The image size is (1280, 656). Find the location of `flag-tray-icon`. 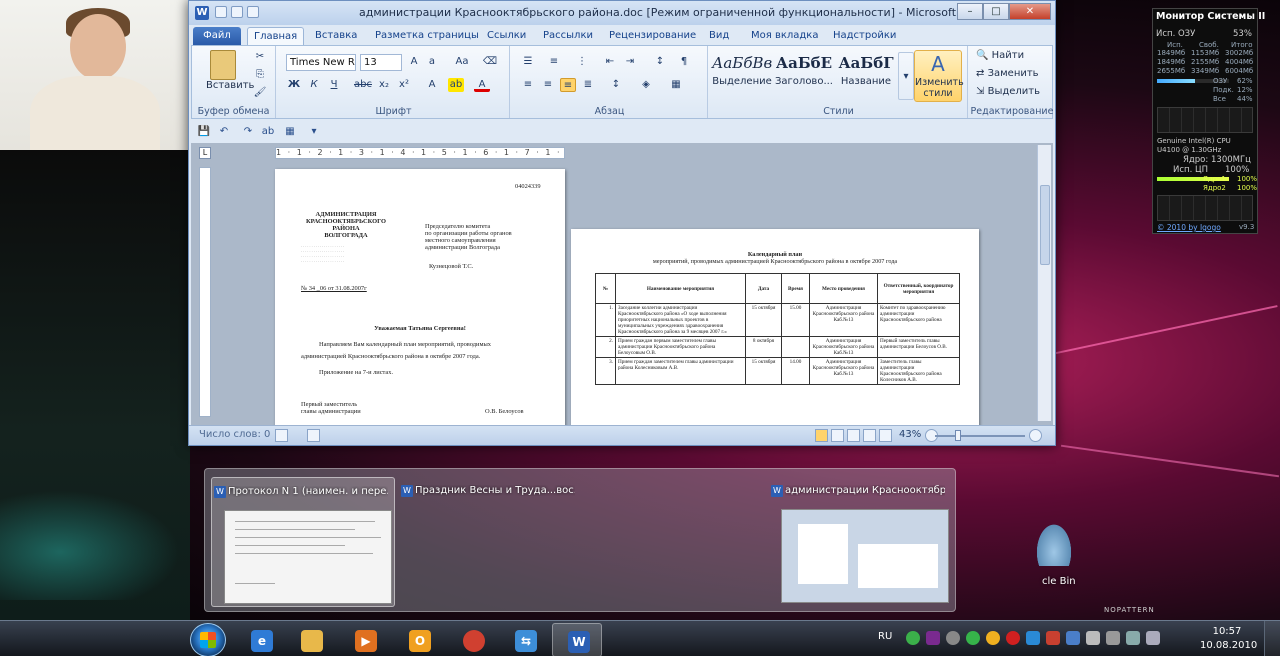

flag-tray-icon is located at coordinates (1033, 638).